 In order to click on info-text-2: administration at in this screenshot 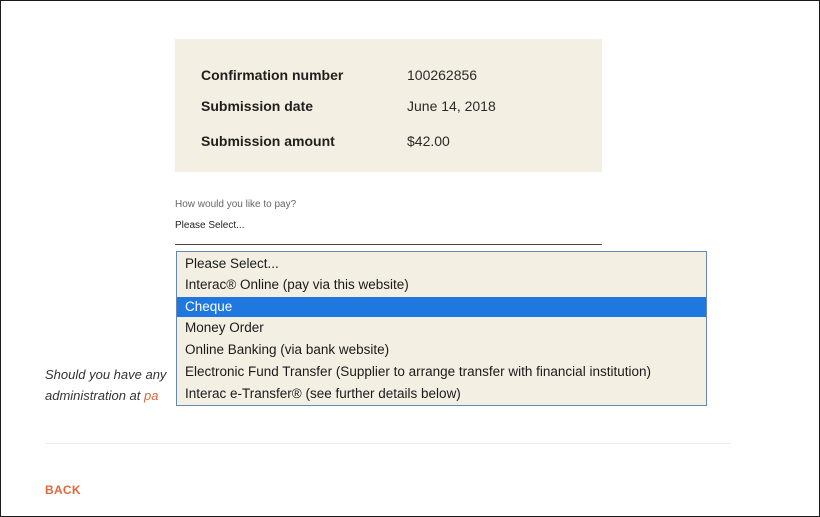, I will do `click(93, 395)`.